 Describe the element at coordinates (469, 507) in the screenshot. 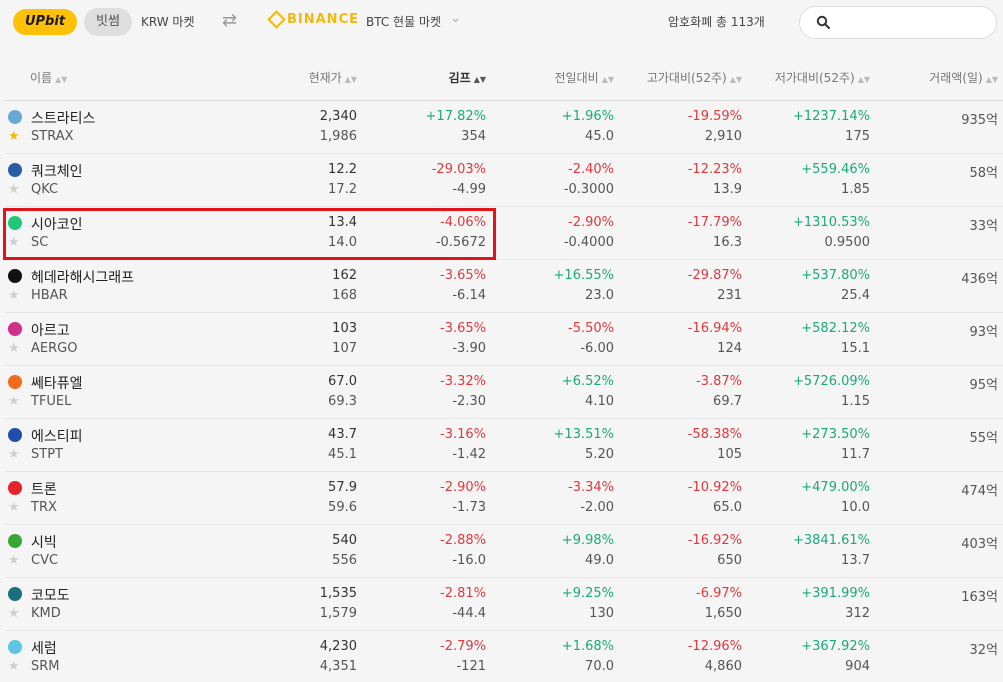

I see `gimp-diff: -1.73` at that location.